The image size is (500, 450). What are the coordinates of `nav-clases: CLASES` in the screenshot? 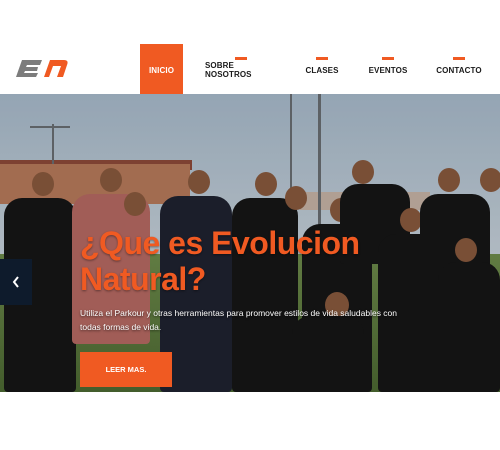 It's located at (322, 69).